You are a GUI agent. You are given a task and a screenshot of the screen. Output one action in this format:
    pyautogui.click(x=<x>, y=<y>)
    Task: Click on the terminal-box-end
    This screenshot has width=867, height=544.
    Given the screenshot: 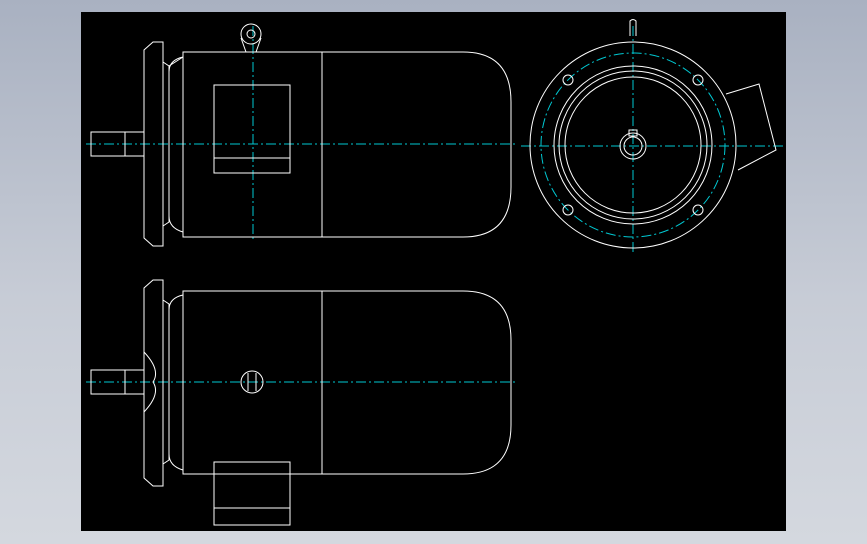 What is the action you would take?
    pyautogui.click(x=751, y=127)
    